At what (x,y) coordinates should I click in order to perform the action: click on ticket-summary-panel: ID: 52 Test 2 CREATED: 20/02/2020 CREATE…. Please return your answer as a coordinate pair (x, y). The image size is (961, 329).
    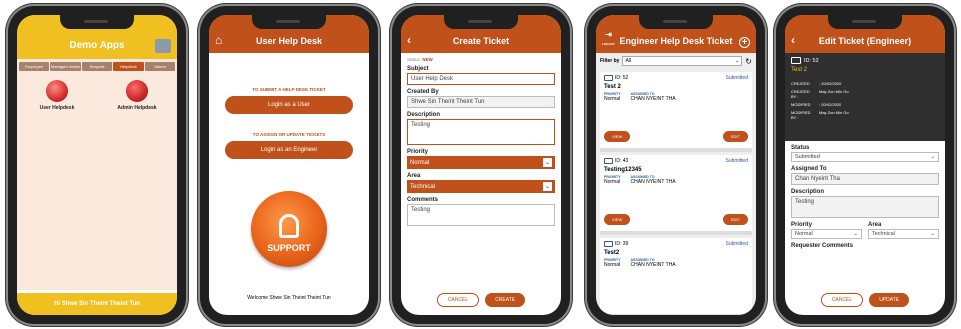
    Looking at the image, I should click on (865, 97).